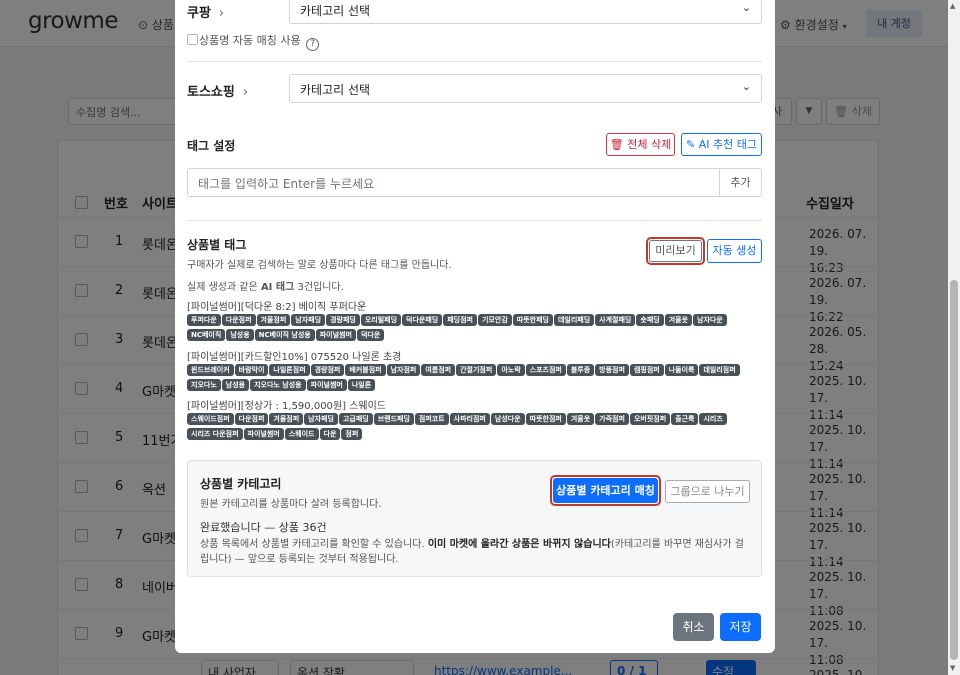 Image resolution: width=960 pixels, height=675 pixels. I want to click on tag-chip: 브랜드패딩, so click(393, 419).